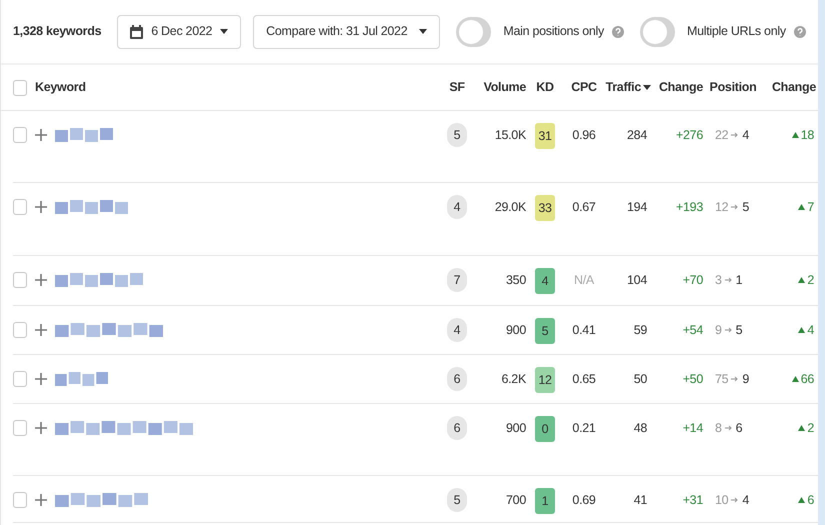 This screenshot has width=825, height=525. I want to click on previous-position: 22, so click(721, 135).